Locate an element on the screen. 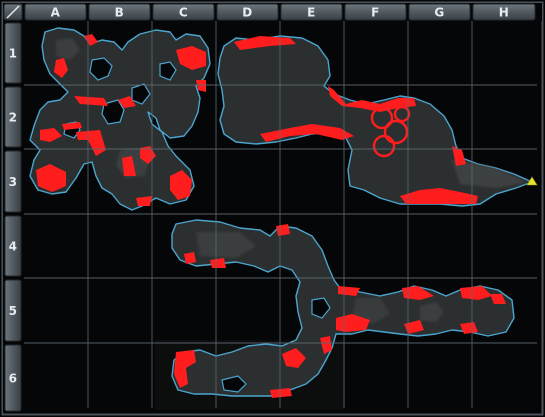 The image size is (545, 417). row-1: 1 is located at coordinates (13, 53).